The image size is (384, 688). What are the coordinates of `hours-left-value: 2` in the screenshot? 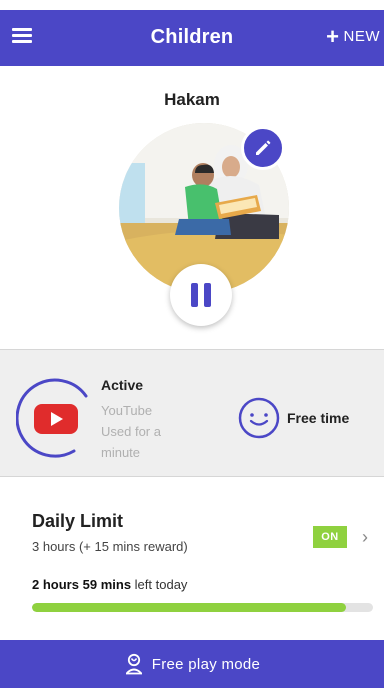 It's located at (36, 584).